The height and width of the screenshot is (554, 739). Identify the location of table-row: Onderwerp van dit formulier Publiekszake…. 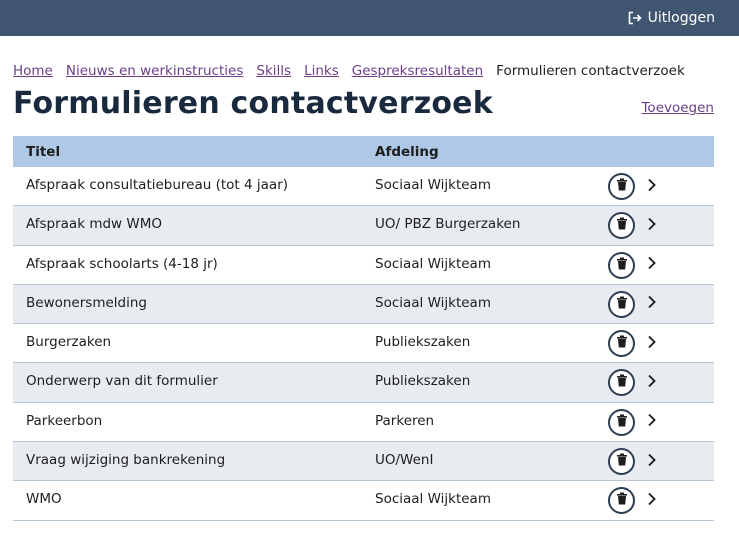
(363, 383).